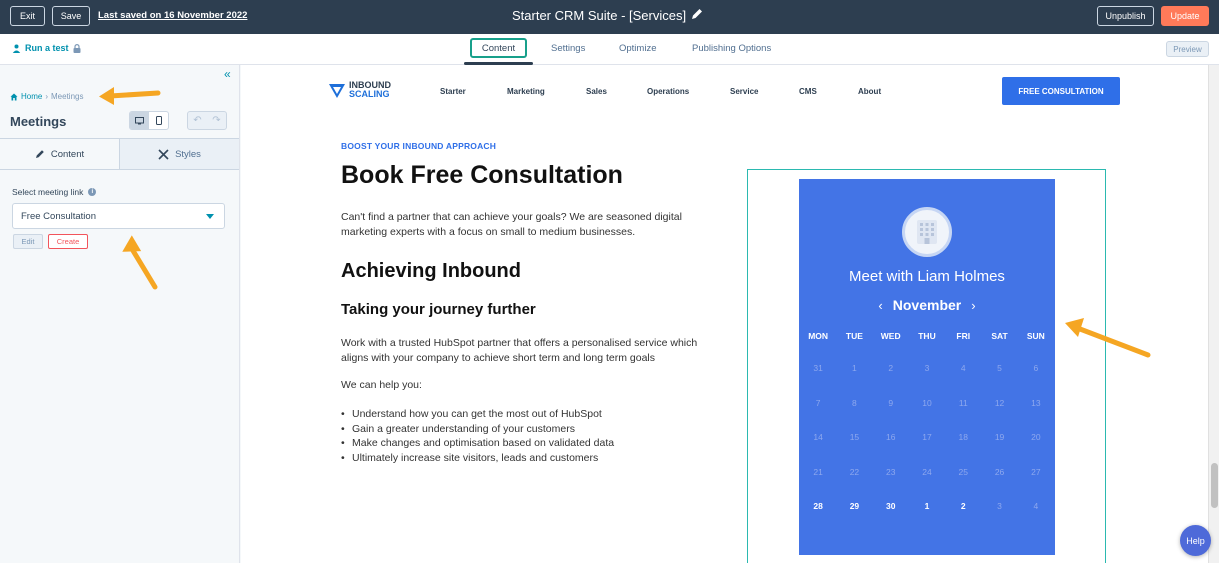  What do you see at coordinates (197, 120) in the screenshot?
I see `undo-icon: ↶` at bounding box center [197, 120].